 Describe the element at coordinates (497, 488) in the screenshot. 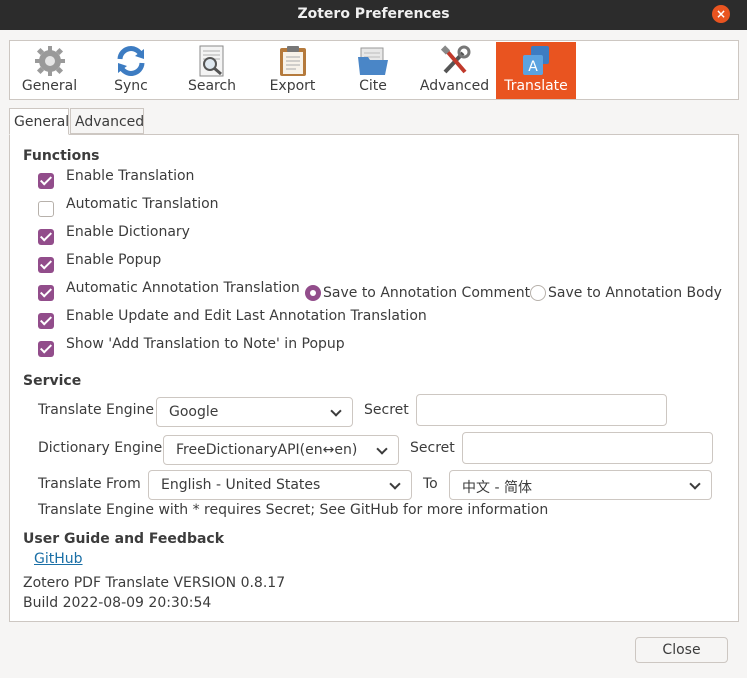

I see `translate-to-value: 中文 - 简体` at that location.